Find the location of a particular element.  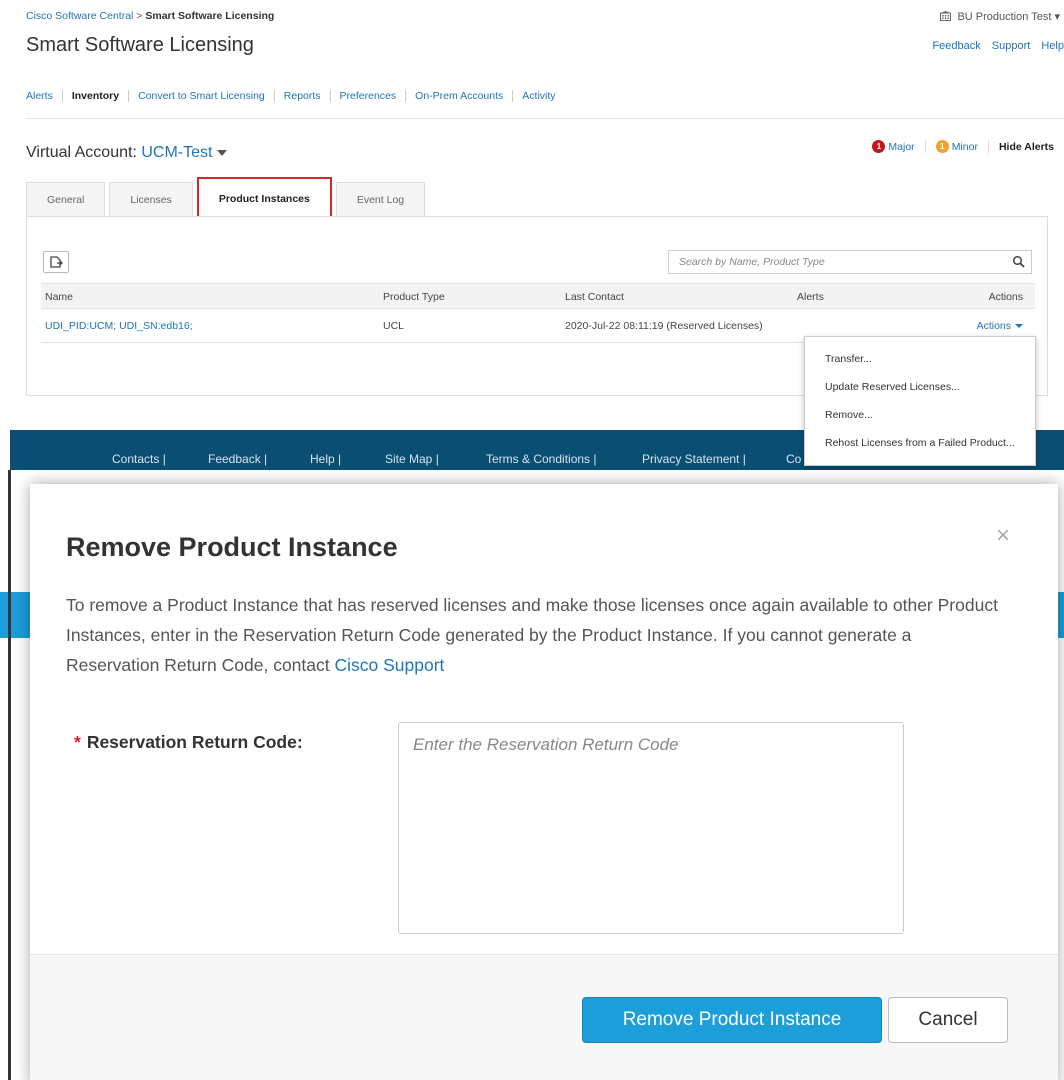

hide-alerts-button: Hide Alerts is located at coordinates (1021, 147).